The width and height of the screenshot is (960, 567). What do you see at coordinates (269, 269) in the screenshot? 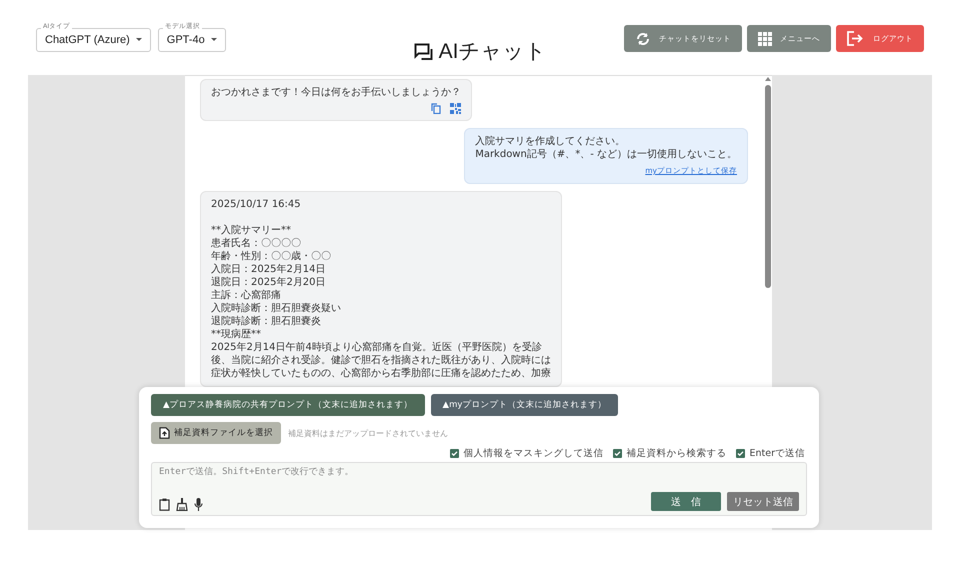
I see `message-text: 入院日：2025年2月14日` at bounding box center [269, 269].